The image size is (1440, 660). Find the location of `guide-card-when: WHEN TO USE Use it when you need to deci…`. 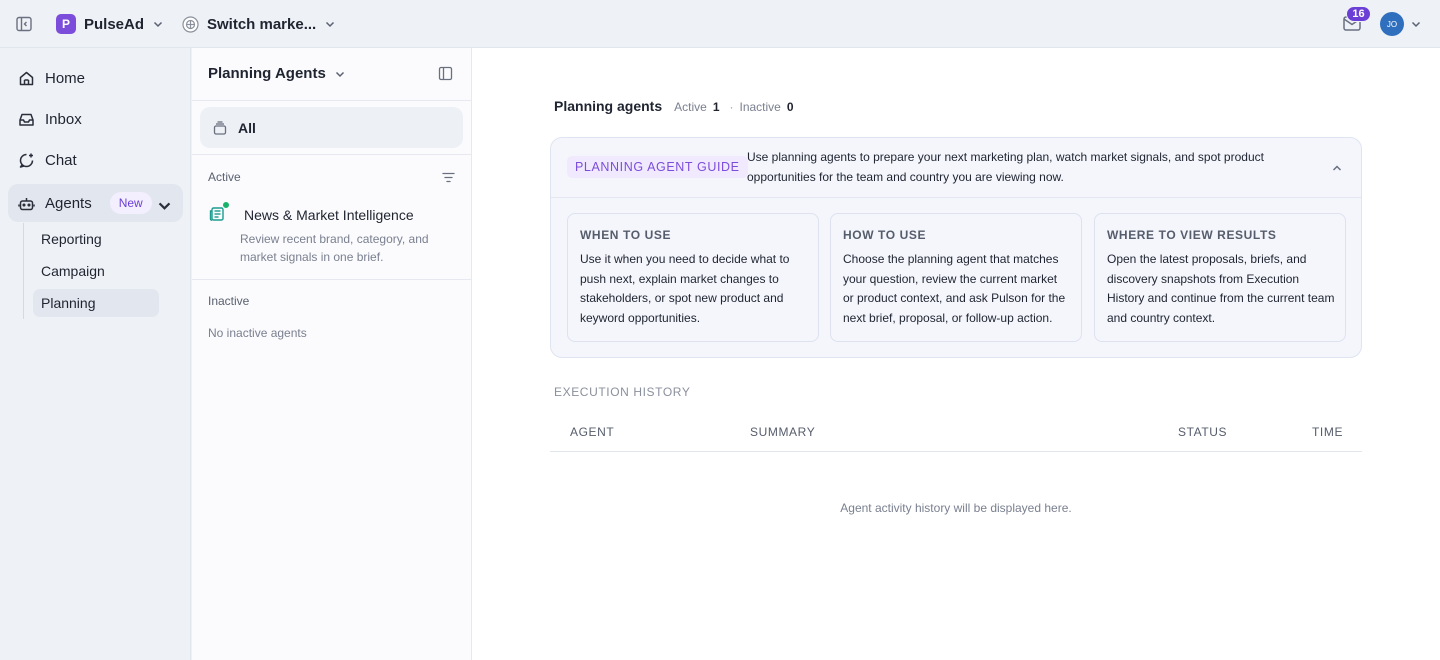

guide-card-when: WHEN TO USE Use it when you need to deci… is located at coordinates (693, 277).